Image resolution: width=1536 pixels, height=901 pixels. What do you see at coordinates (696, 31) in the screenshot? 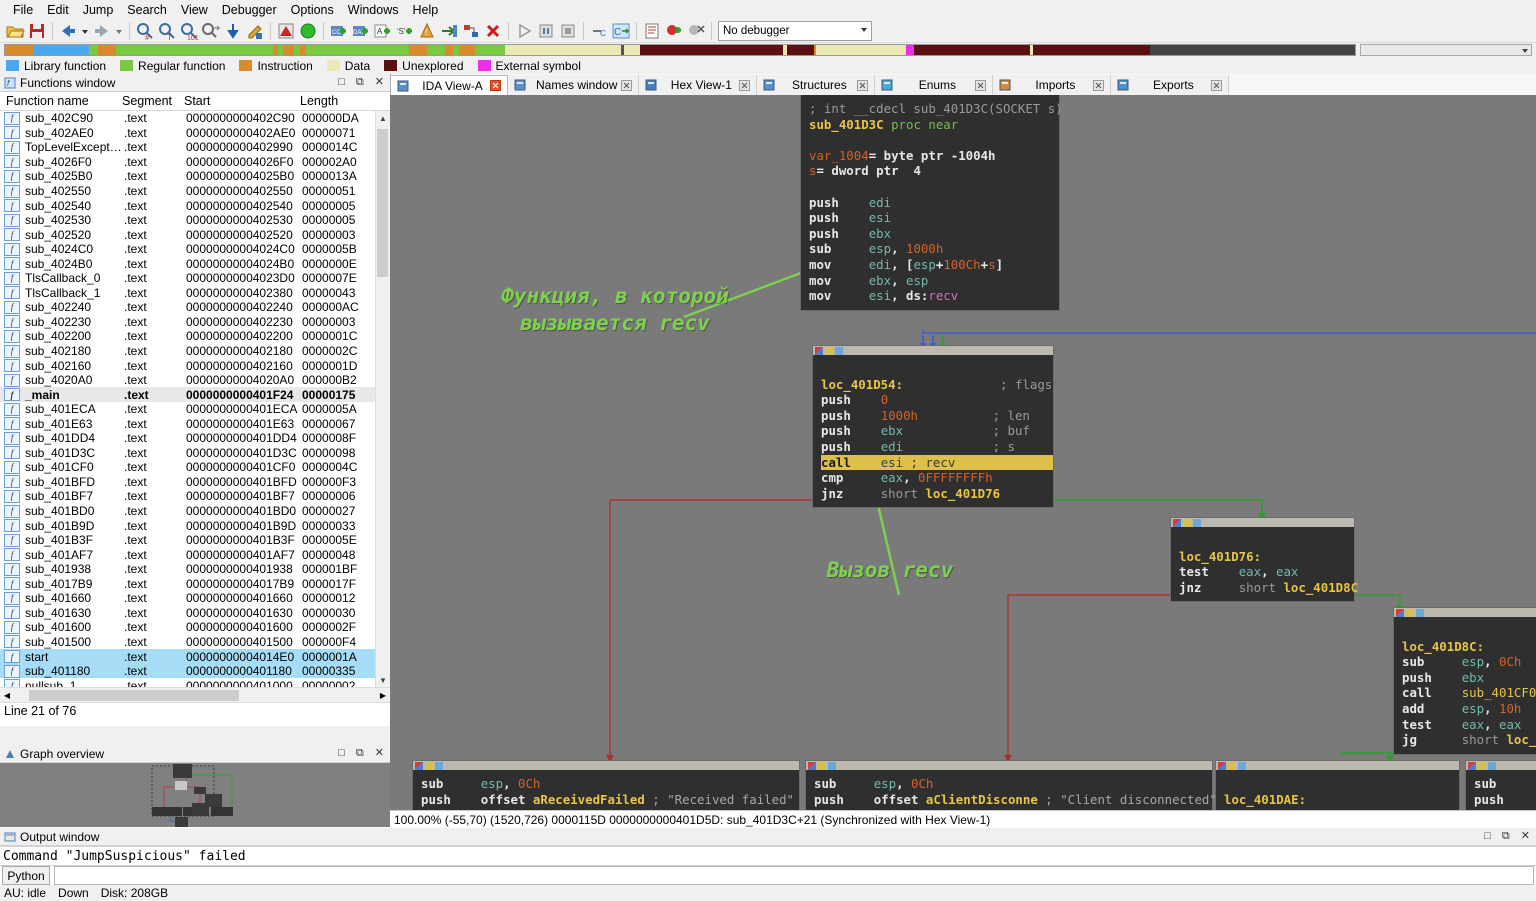
I see `del-bpt-icon` at bounding box center [696, 31].